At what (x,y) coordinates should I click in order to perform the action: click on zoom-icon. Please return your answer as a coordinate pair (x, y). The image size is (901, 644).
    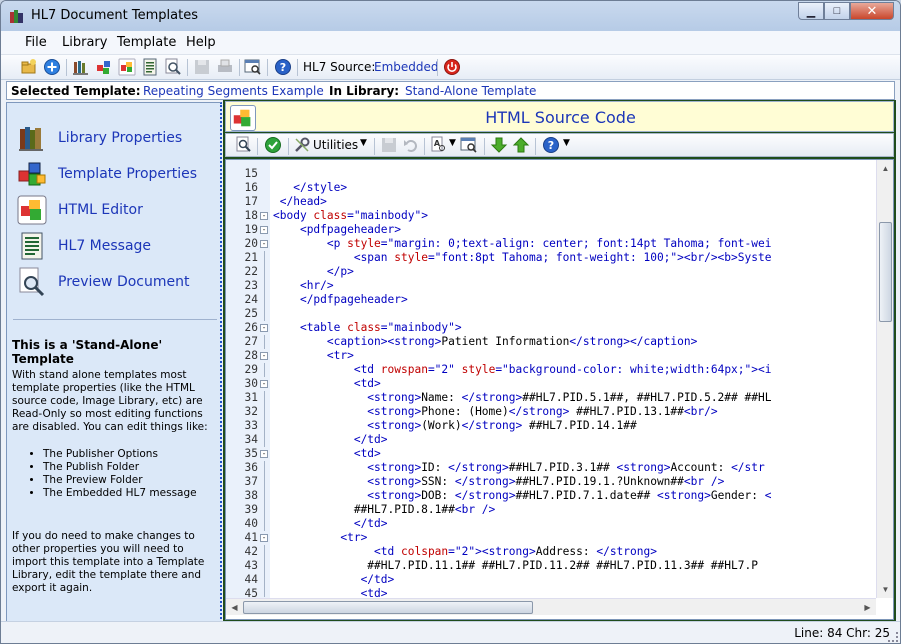
    Looking at the image, I should click on (244, 145).